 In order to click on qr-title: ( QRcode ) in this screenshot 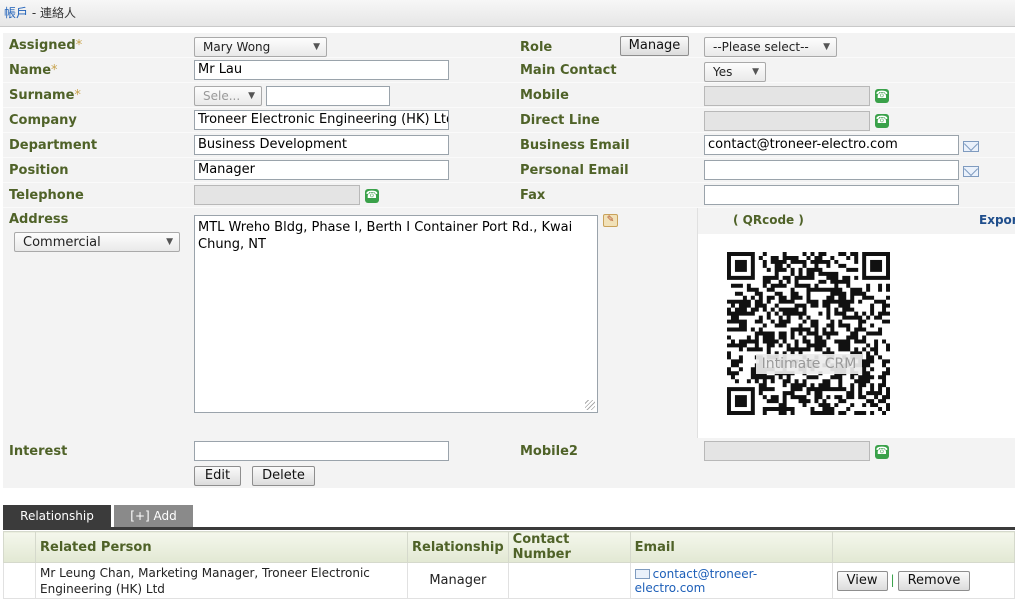, I will do `click(768, 220)`.